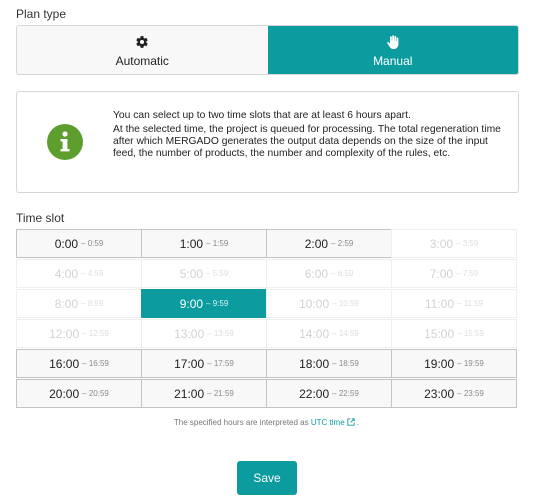 This screenshot has height=500, width=533. What do you see at coordinates (439, 363) in the screenshot?
I see `slot-start: 19:00` at bounding box center [439, 363].